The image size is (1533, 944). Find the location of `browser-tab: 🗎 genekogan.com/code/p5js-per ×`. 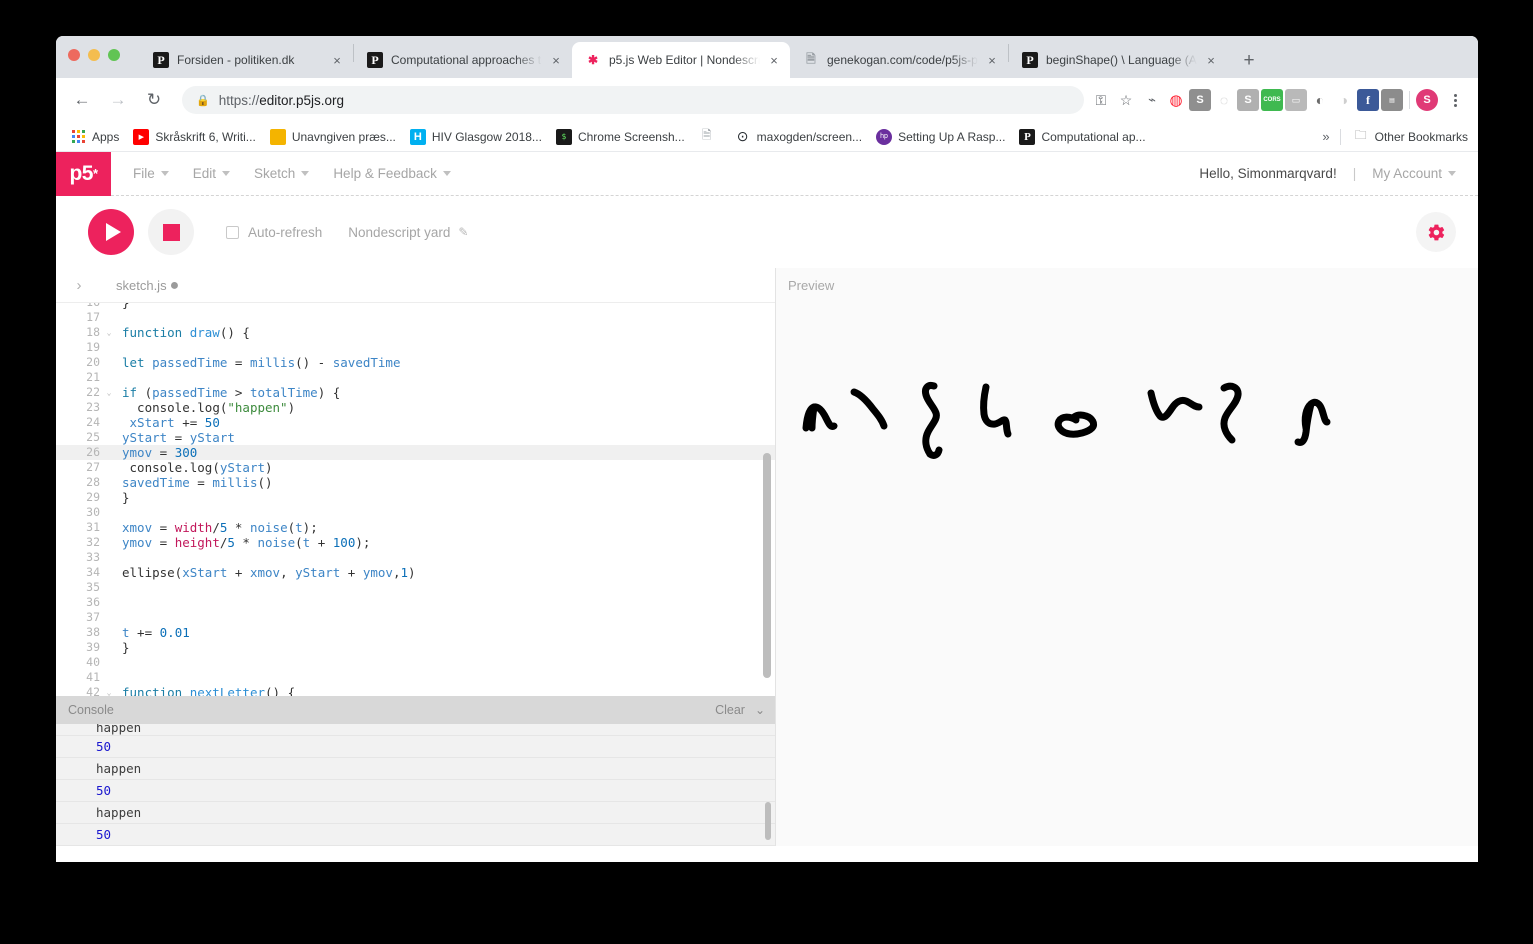

browser-tab: 🗎 genekogan.com/code/p5js-per × is located at coordinates (899, 60).